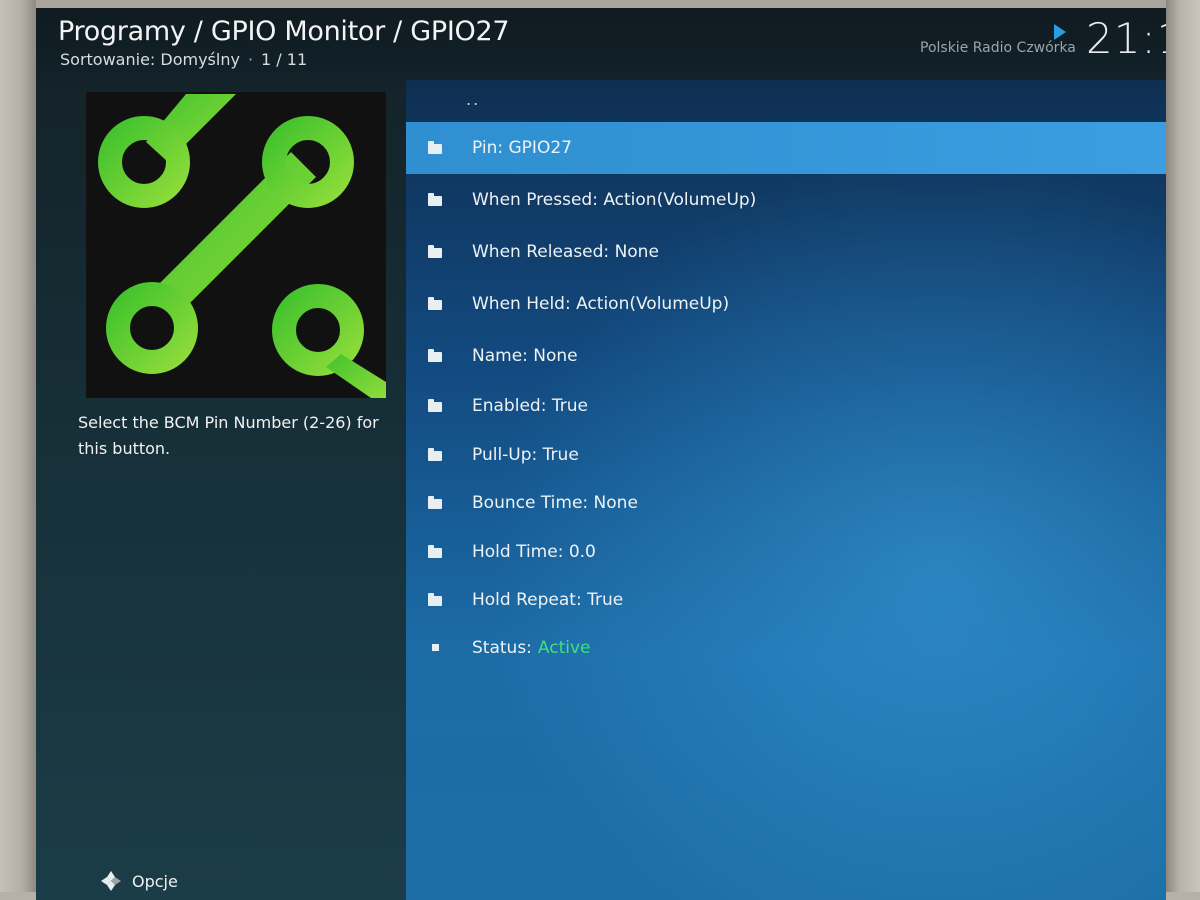 Image resolution: width=1200 pixels, height=900 pixels. Describe the element at coordinates (786, 200) in the screenshot. I see `list-item-when-pressed: When Pressed: Action(VolumeUp)` at that location.